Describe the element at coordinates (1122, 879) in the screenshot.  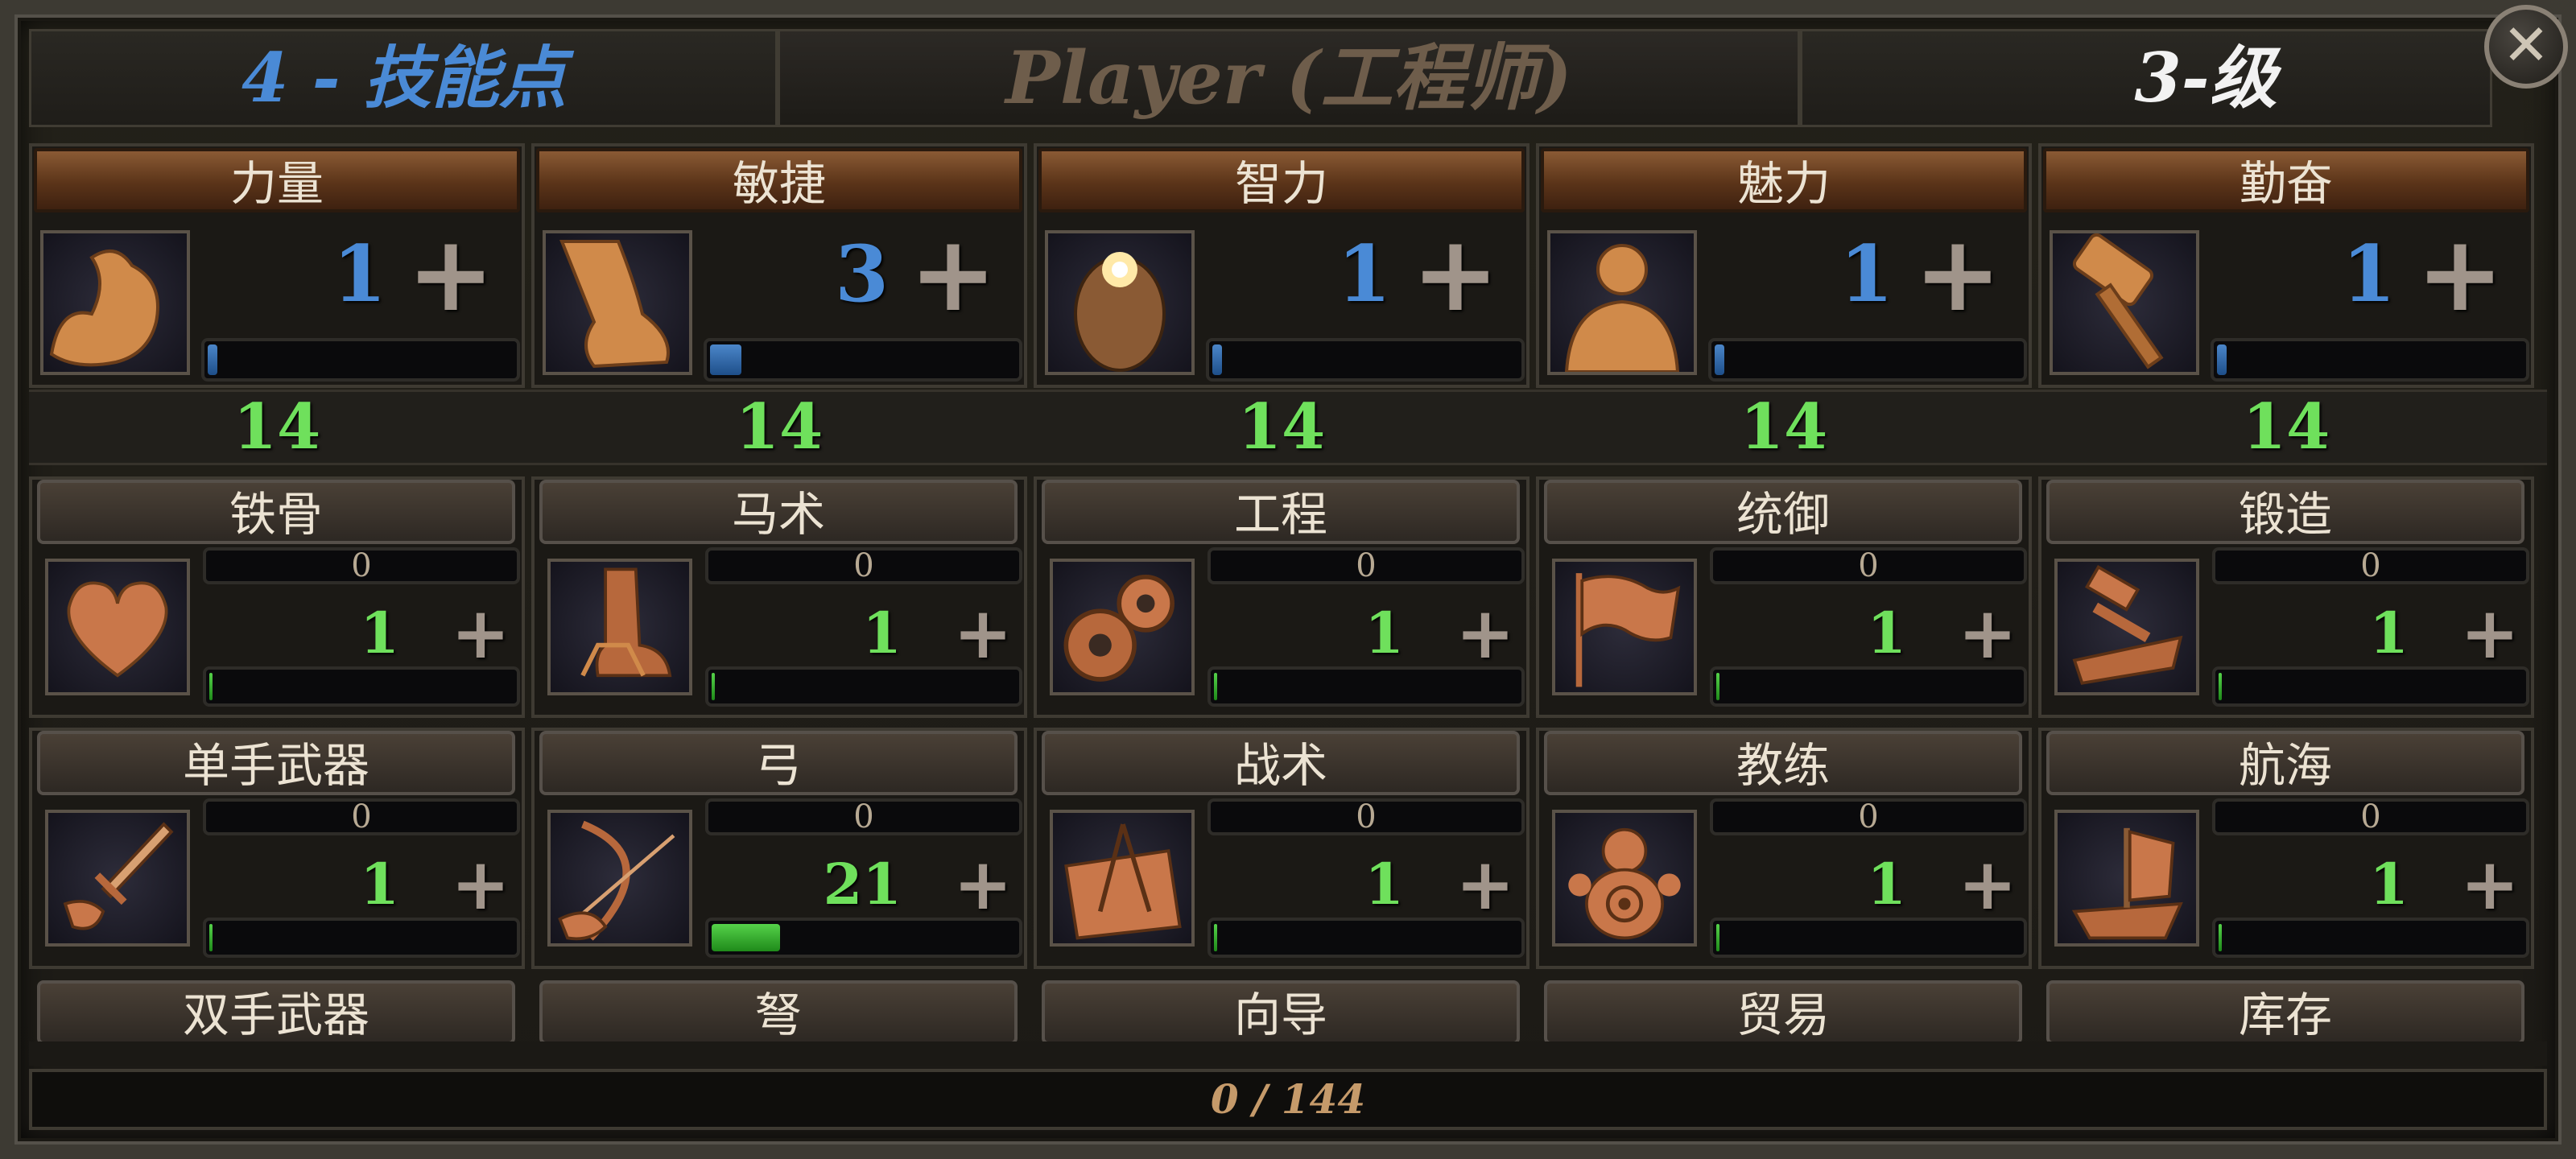
I see `map-compass-icon` at that location.